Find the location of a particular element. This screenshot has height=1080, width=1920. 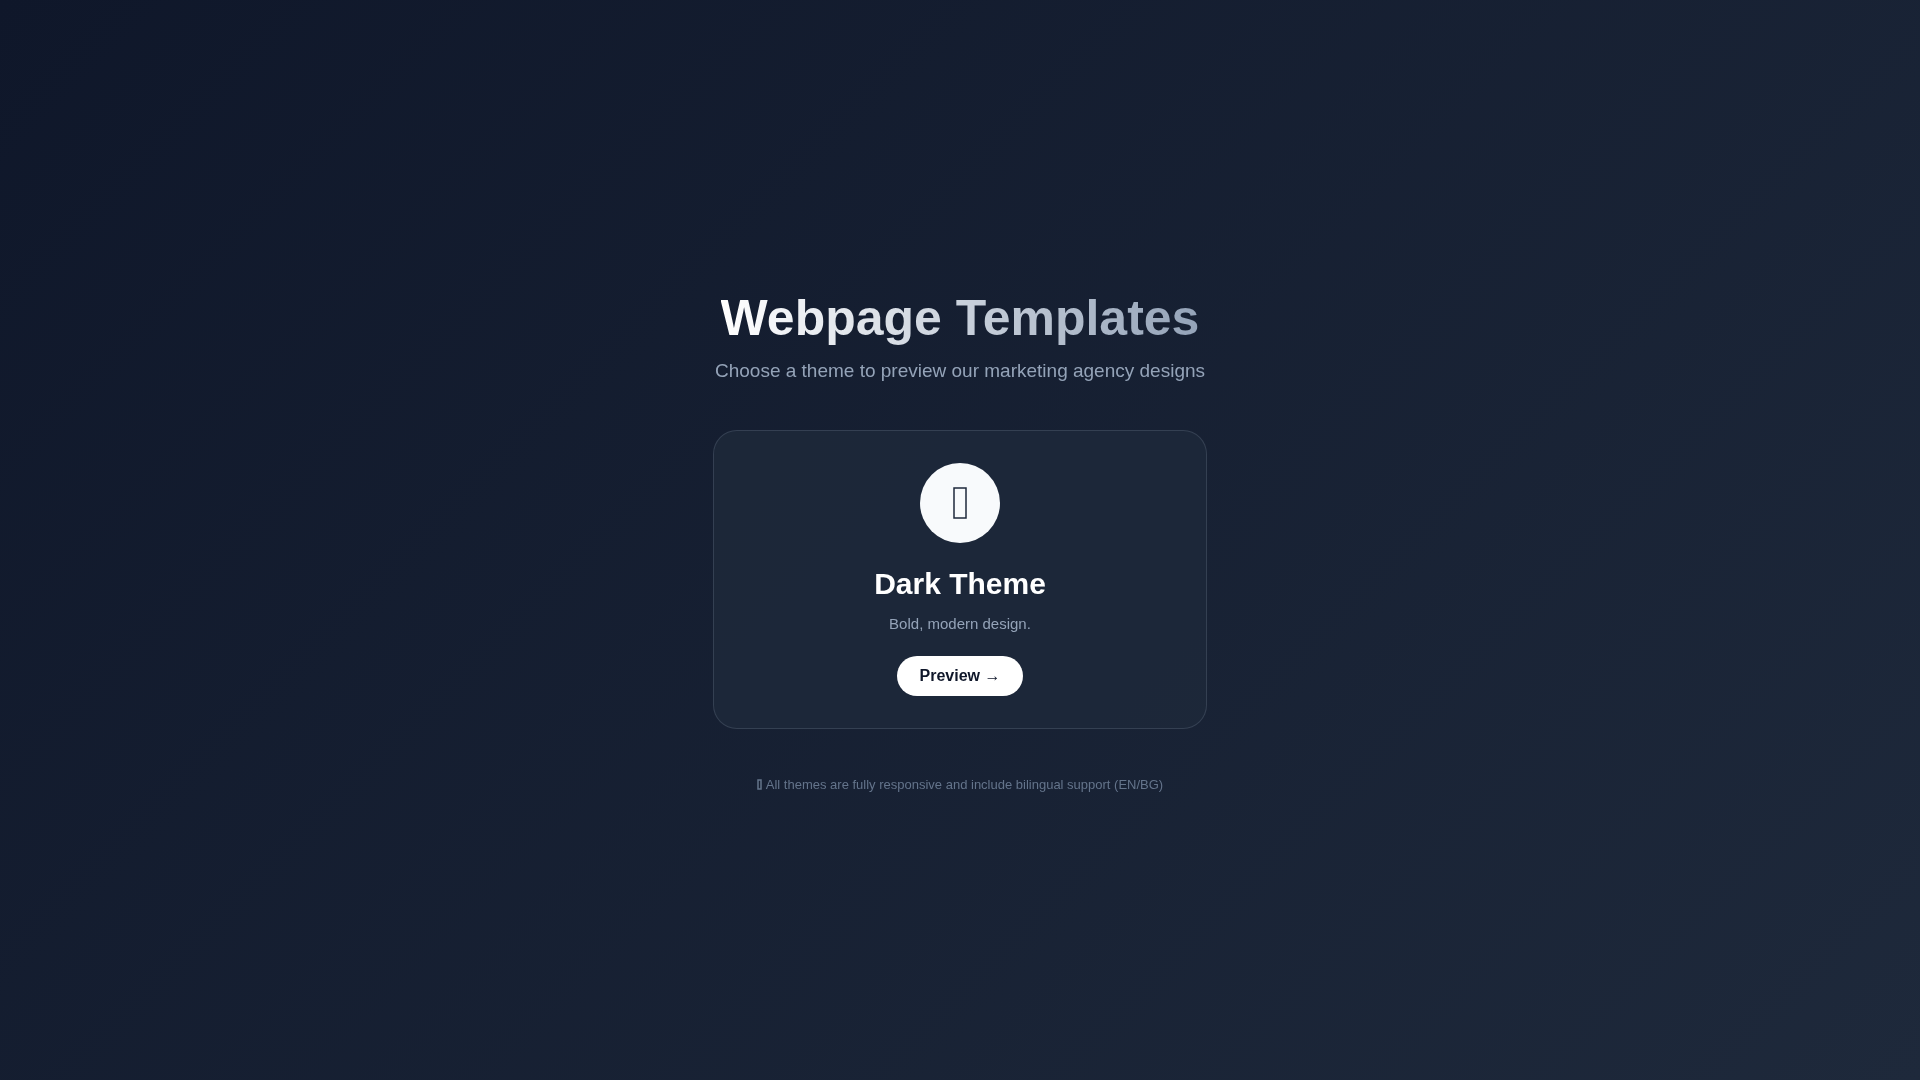

footer-note: All themes are fully responsive and include bilingual support (EN/BG) is located at coordinates (964, 784).